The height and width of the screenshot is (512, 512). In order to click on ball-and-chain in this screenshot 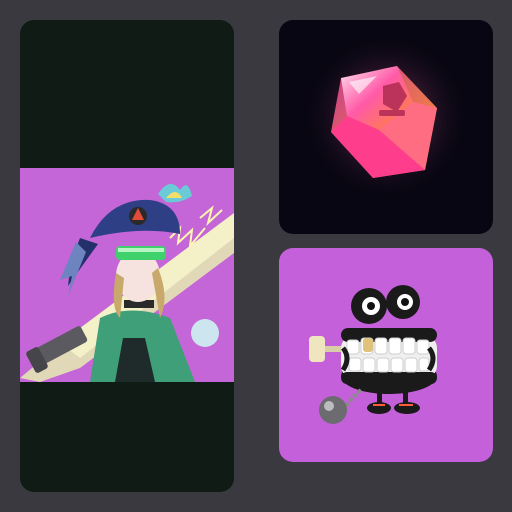, I will do `click(341, 406)`.